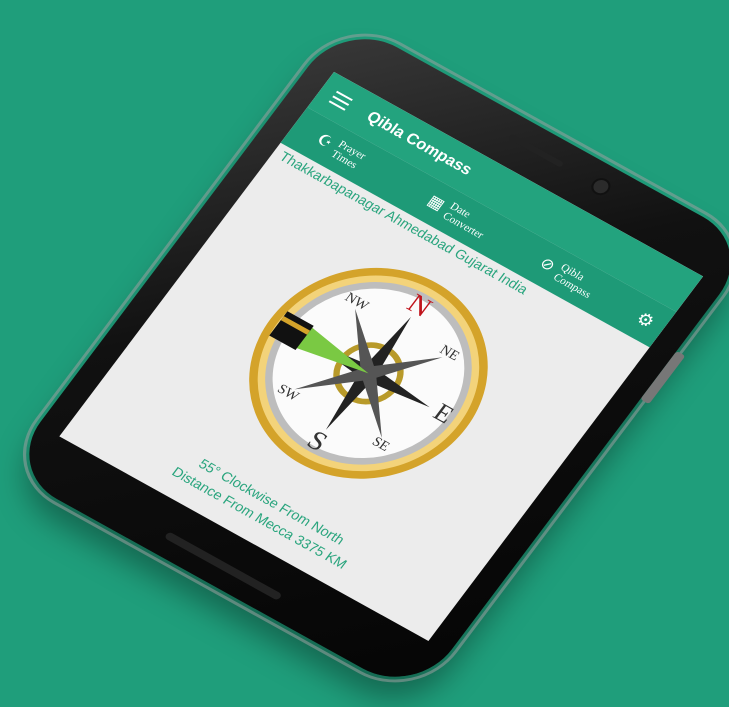 This screenshot has width=729, height=707. What do you see at coordinates (324, 141) in the screenshot?
I see `prayer-icon: ☪` at bounding box center [324, 141].